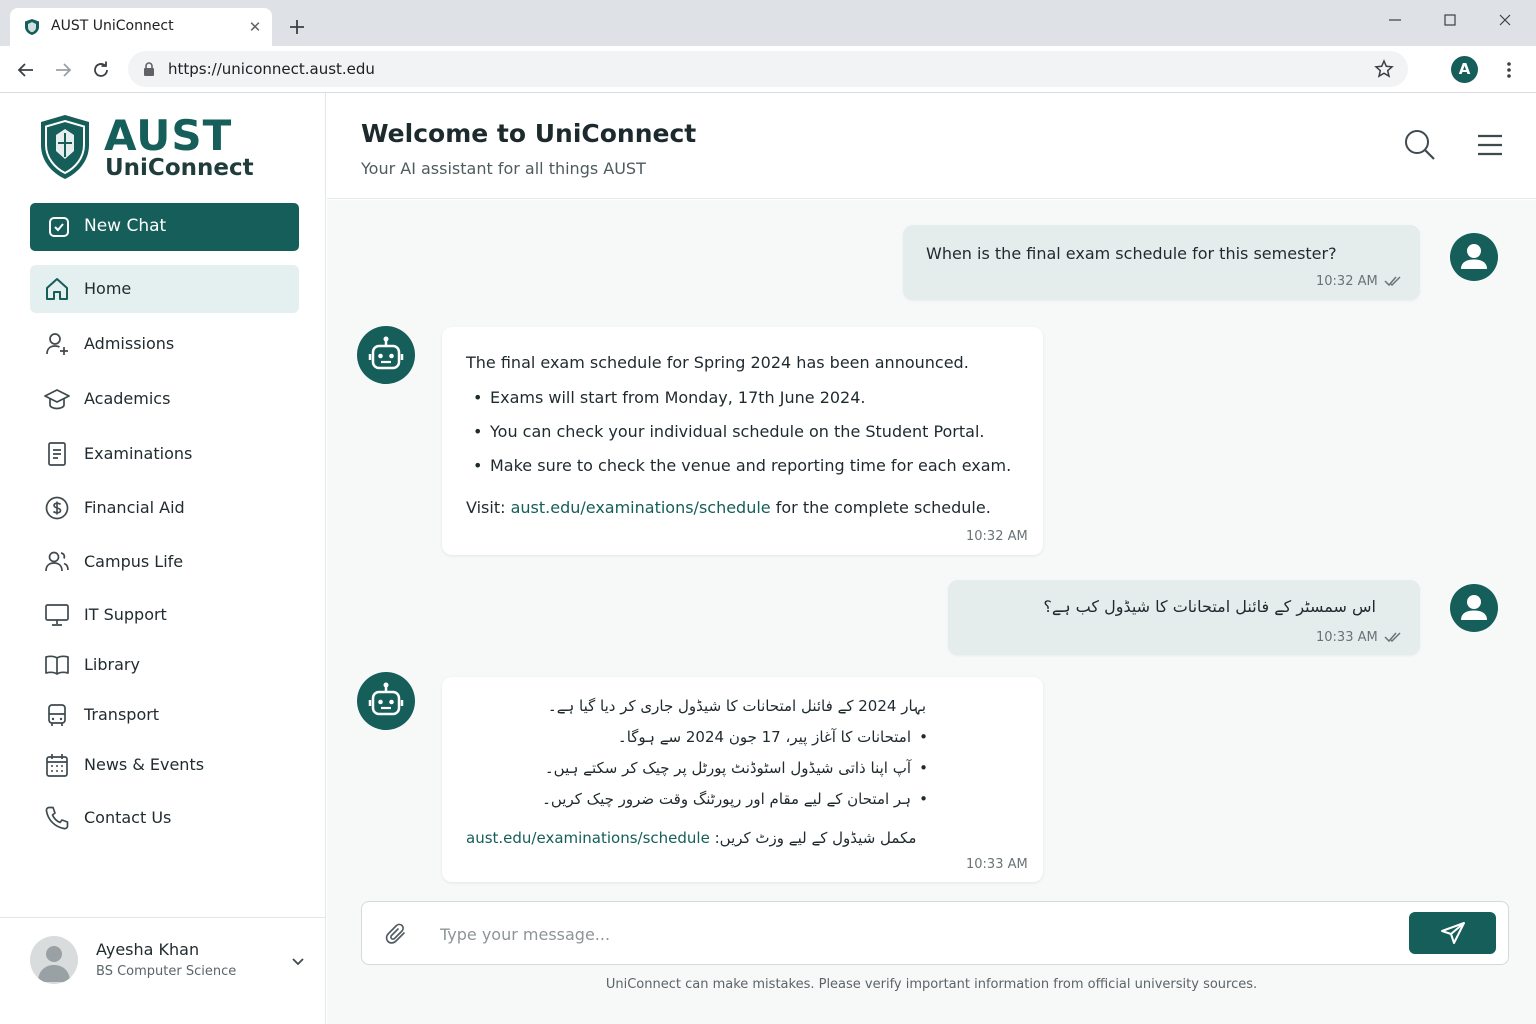  What do you see at coordinates (1505, 20) in the screenshot?
I see `close-window-icon` at bounding box center [1505, 20].